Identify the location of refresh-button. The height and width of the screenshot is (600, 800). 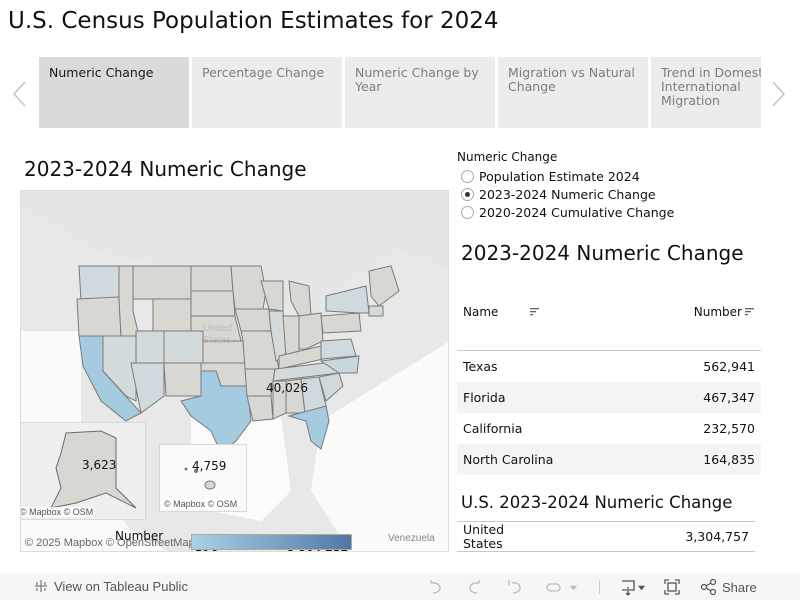
(561, 587).